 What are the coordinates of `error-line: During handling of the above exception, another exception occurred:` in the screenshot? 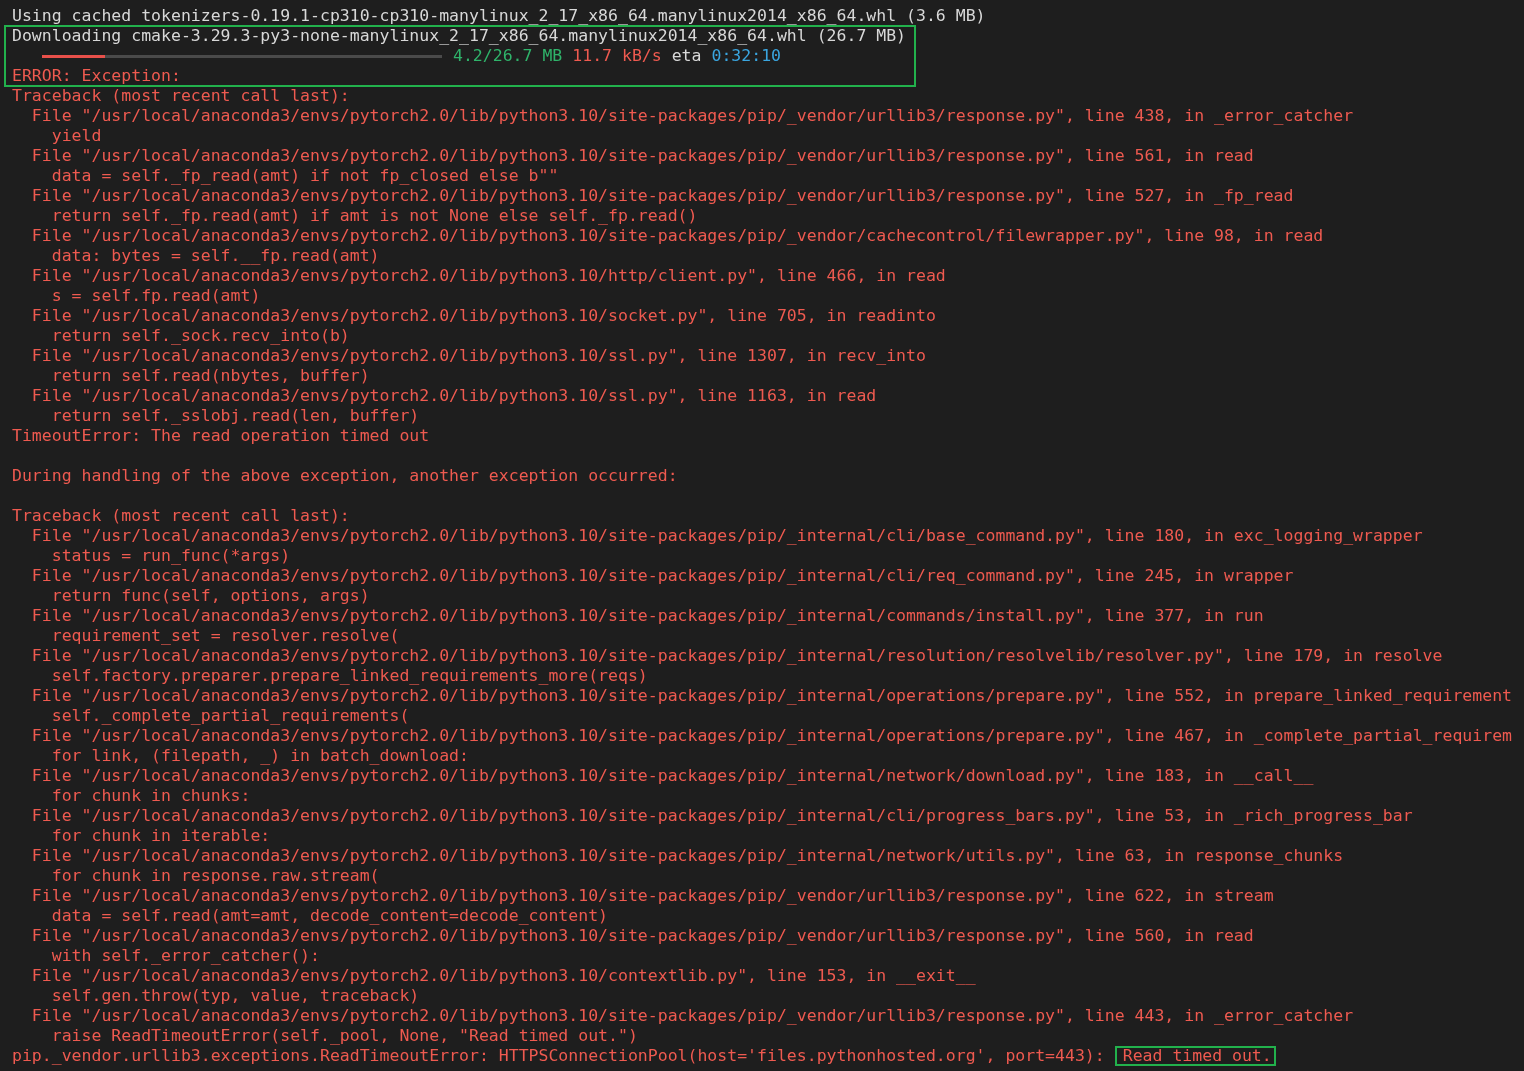 It's located at (345, 476).